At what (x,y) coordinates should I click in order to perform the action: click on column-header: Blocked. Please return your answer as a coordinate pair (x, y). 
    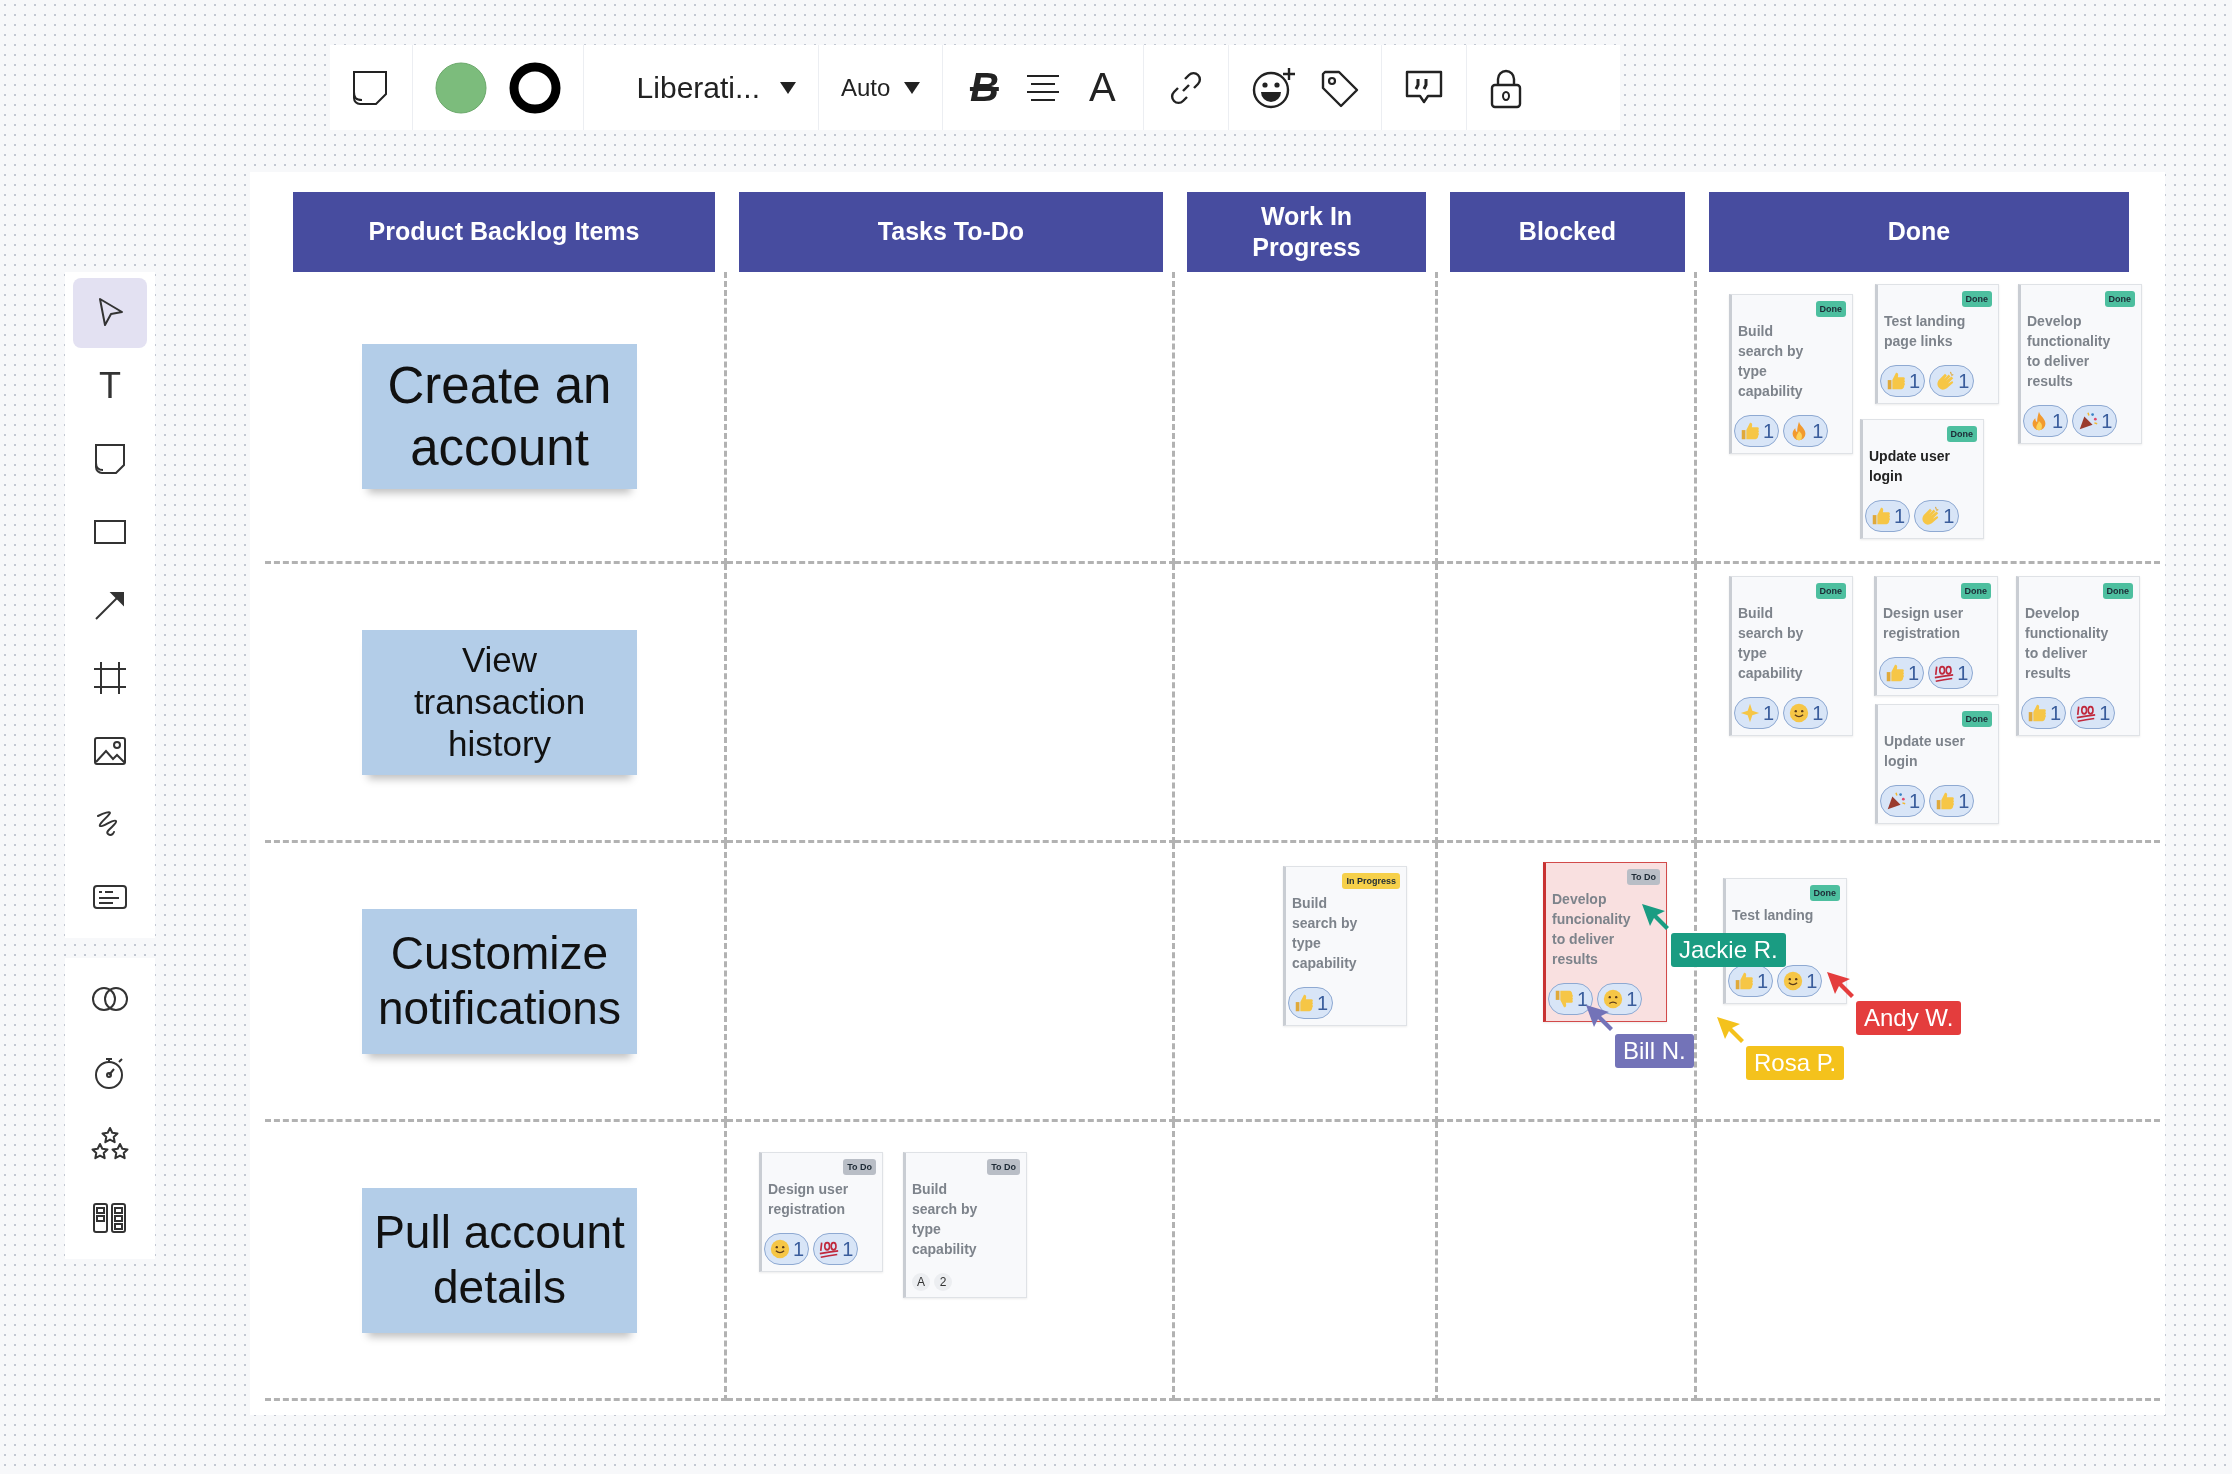
    Looking at the image, I should click on (1567, 232).